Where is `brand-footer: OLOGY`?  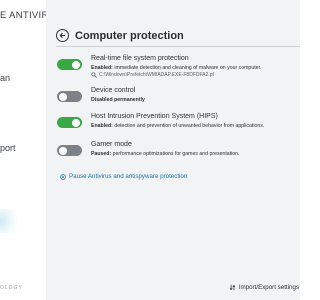
brand-footer: OLOGY is located at coordinates (11, 288).